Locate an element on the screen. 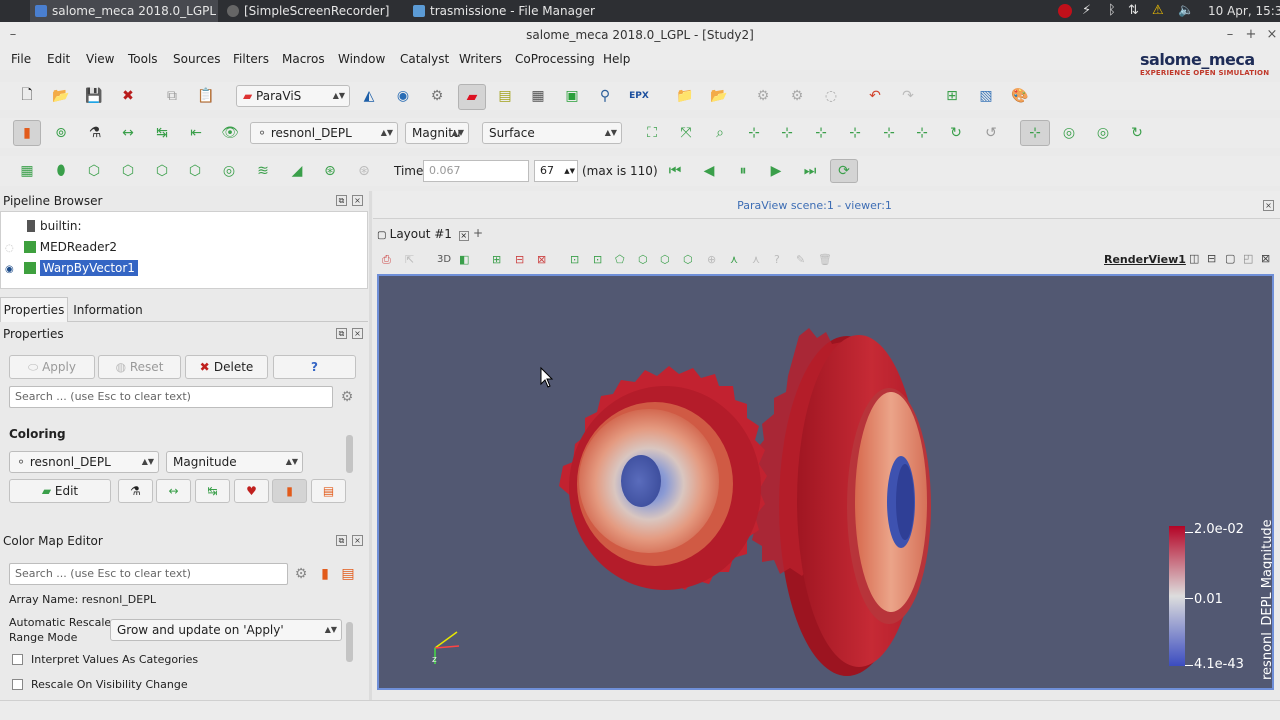 The width and height of the screenshot is (1280, 720). view-minus-x-icon: ⊹ is located at coordinates (787, 133).